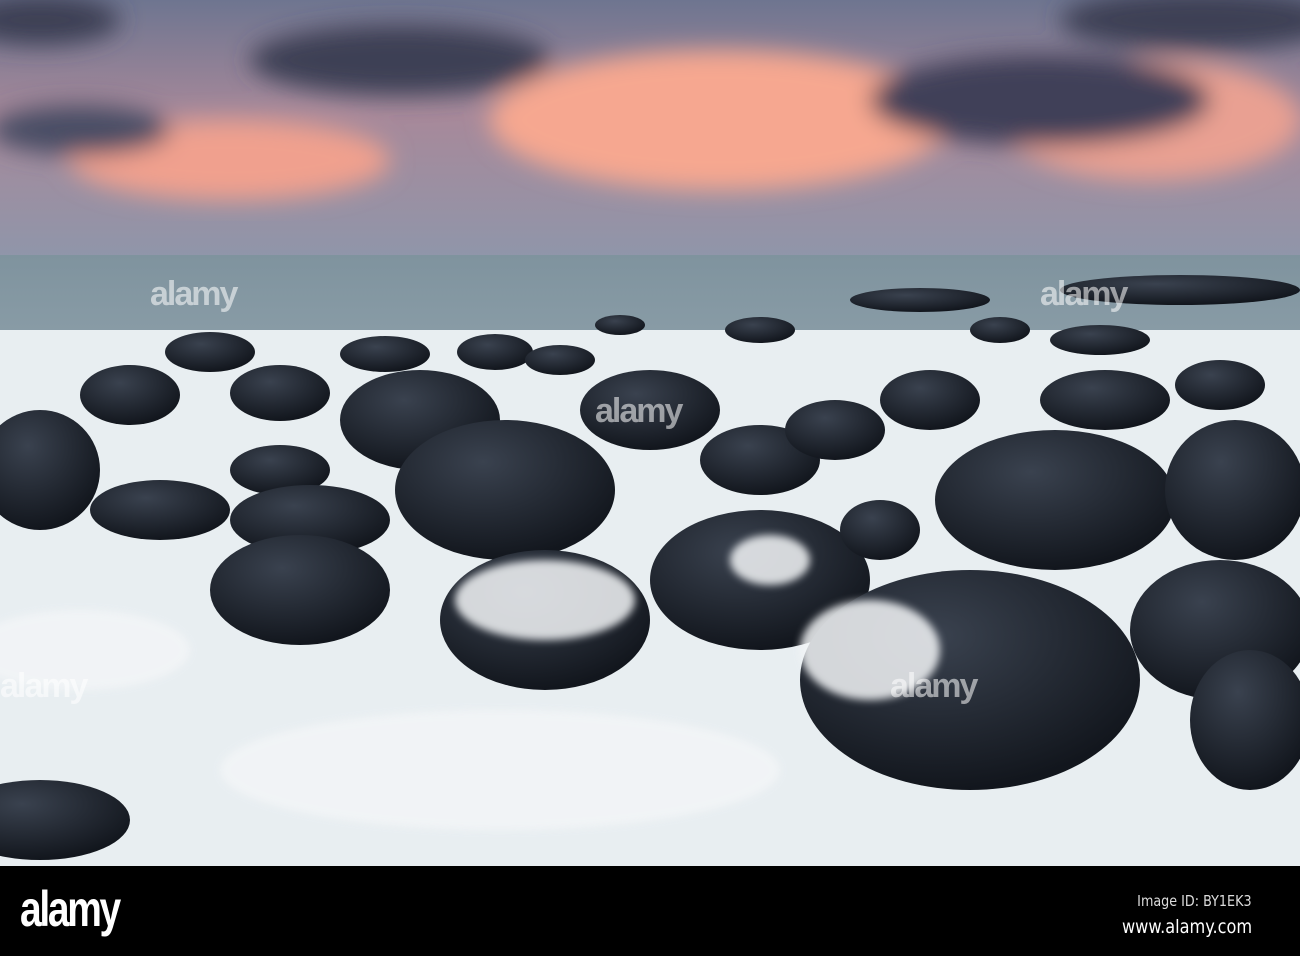  I want to click on image-id: Image ID: BY1EK3, so click(1194, 901).